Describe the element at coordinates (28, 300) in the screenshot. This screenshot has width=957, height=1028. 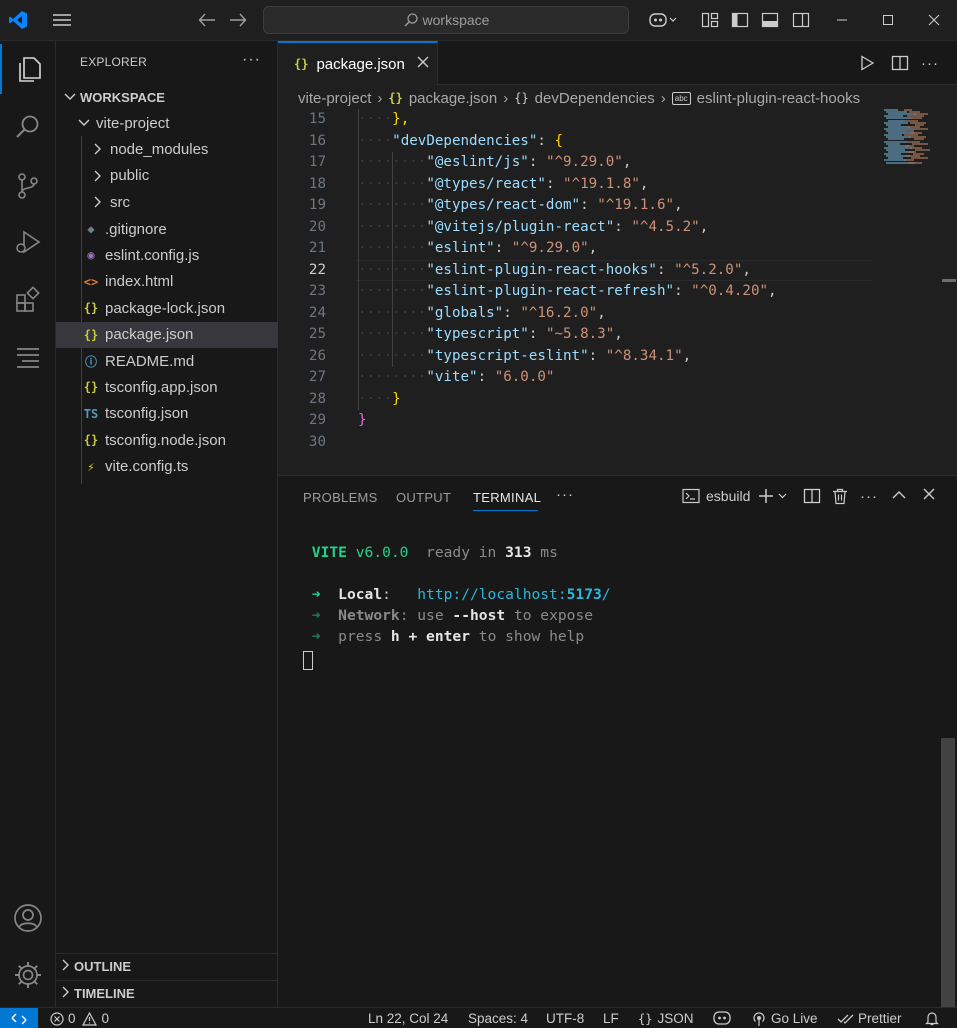
I see `extensions-icon` at that location.